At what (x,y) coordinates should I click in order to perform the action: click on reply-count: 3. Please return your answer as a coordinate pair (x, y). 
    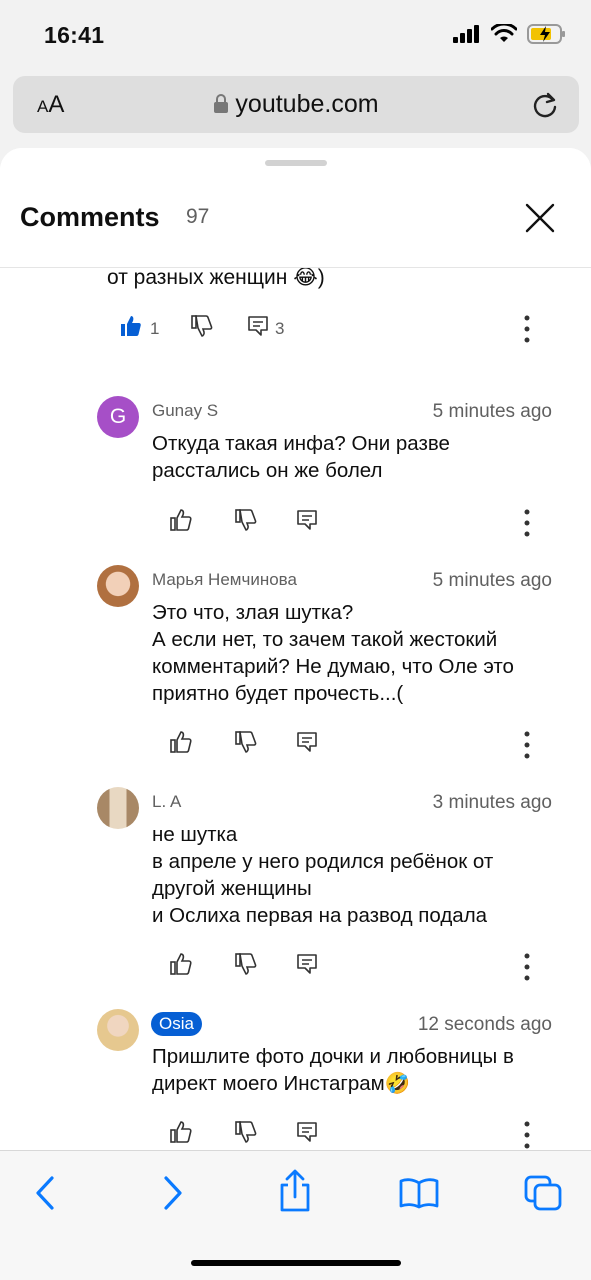
    Looking at the image, I should click on (280, 328).